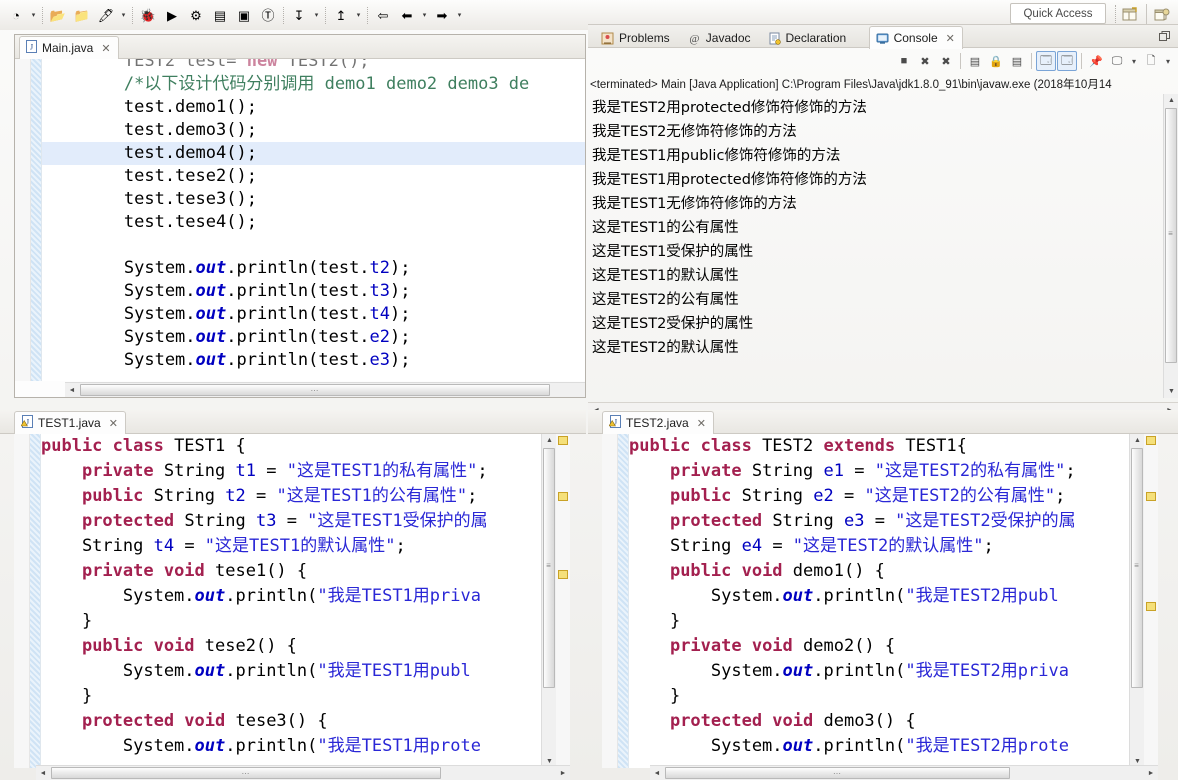 This screenshot has height=780, width=1178. I want to click on pin-console-icon: 📌, so click(1096, 61).